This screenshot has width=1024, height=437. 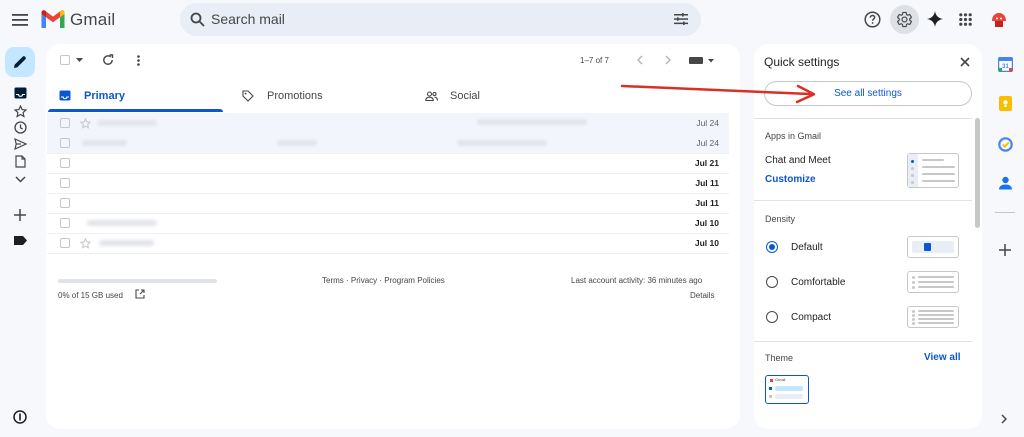 I want to click on account-status-button, so click(x=20, y=417).